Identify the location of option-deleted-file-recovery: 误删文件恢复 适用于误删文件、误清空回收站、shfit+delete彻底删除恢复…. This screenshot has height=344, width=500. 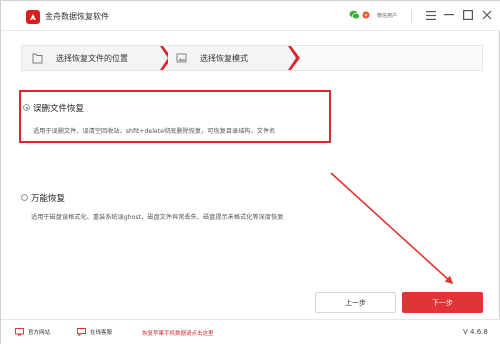
(175, 116).